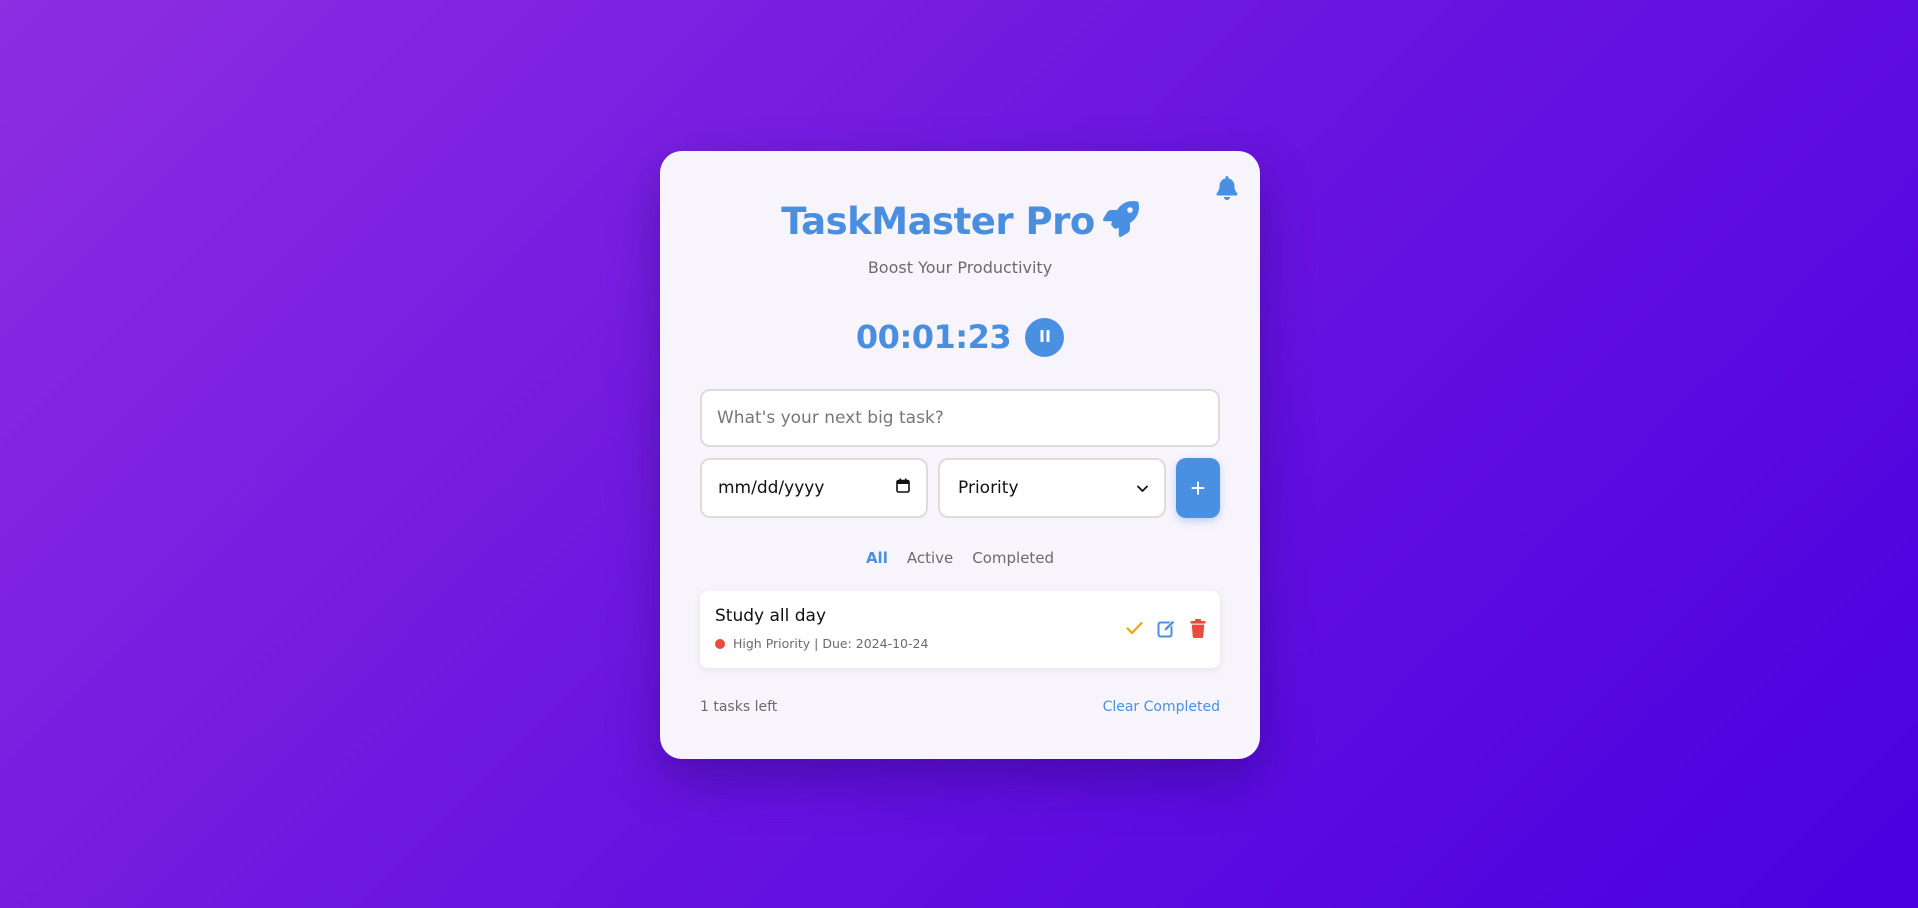 Image resolution: width=1918 pixels, height=908 pixels. I want to click on edit-icon, so click(1166, 628).